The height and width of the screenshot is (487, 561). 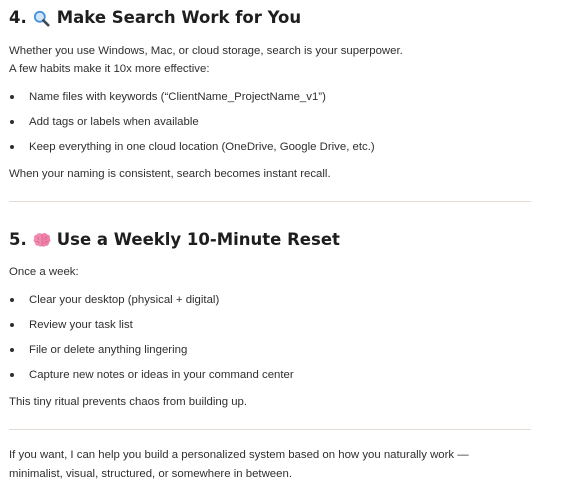 I want to click on section-5-heading: 5. Use a Weekly 10-Minute Reset, so click(x=174, y=240).